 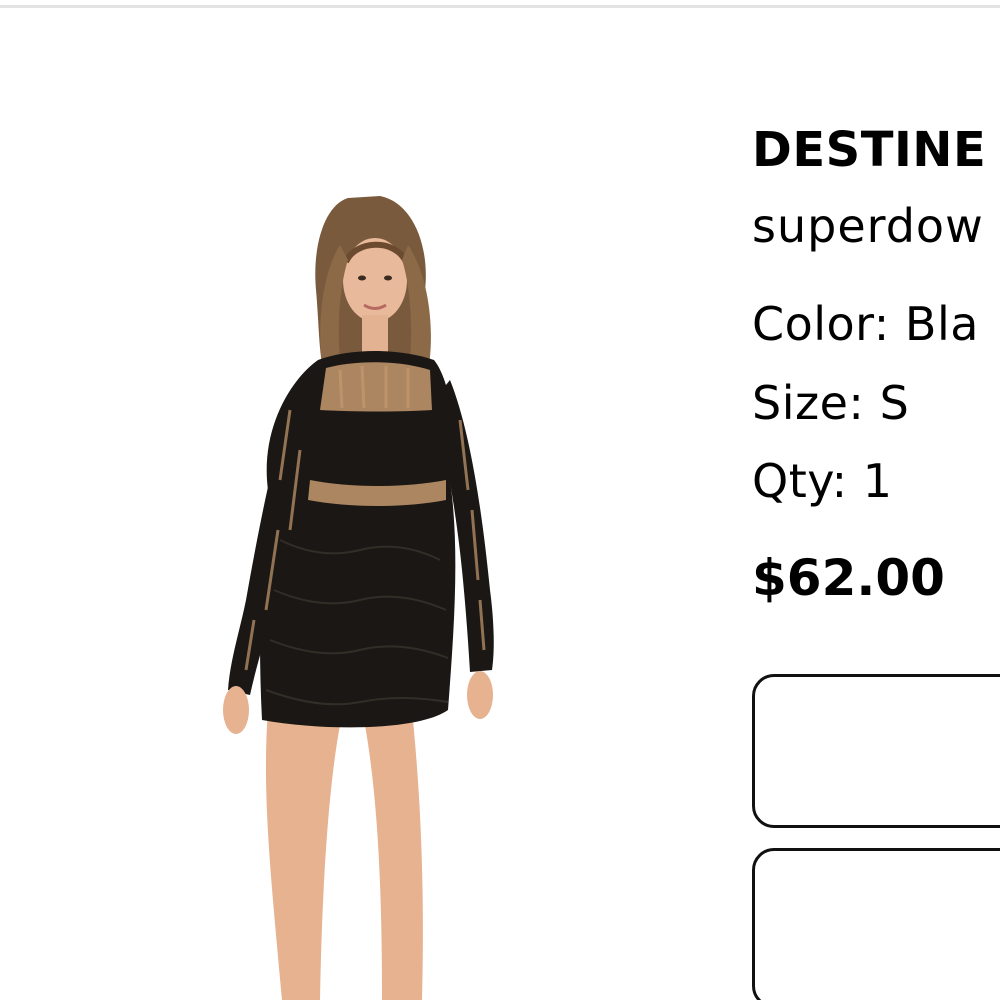 I want to click on size-label: Size:, so click(x=808, y=403).